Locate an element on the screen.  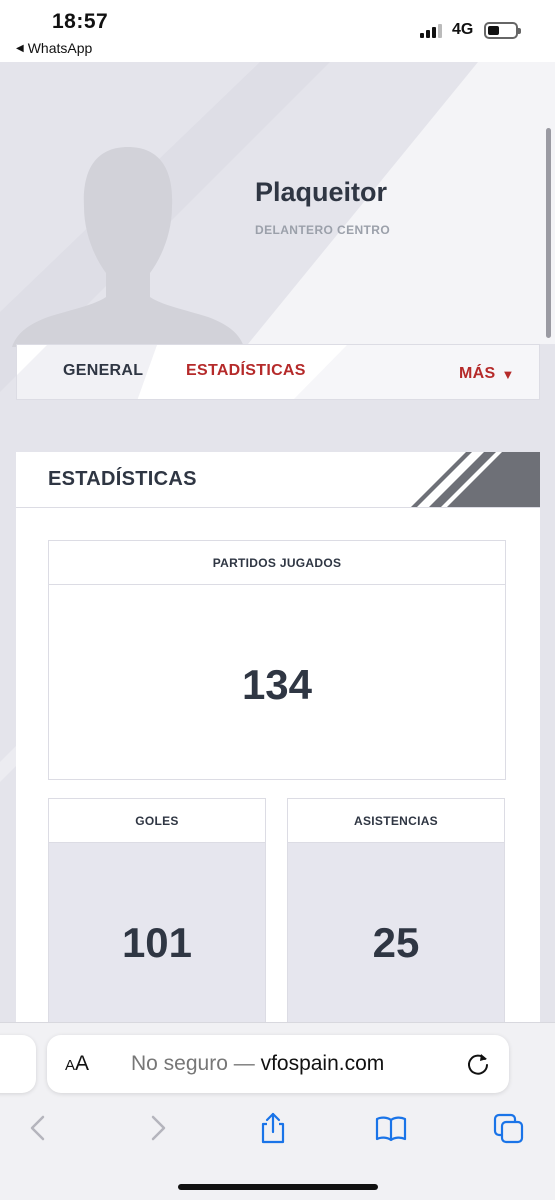
profile-tabs: GENERAL ESTADÍSTICAS MÁS ▼ is located at coordinates (278, 372).